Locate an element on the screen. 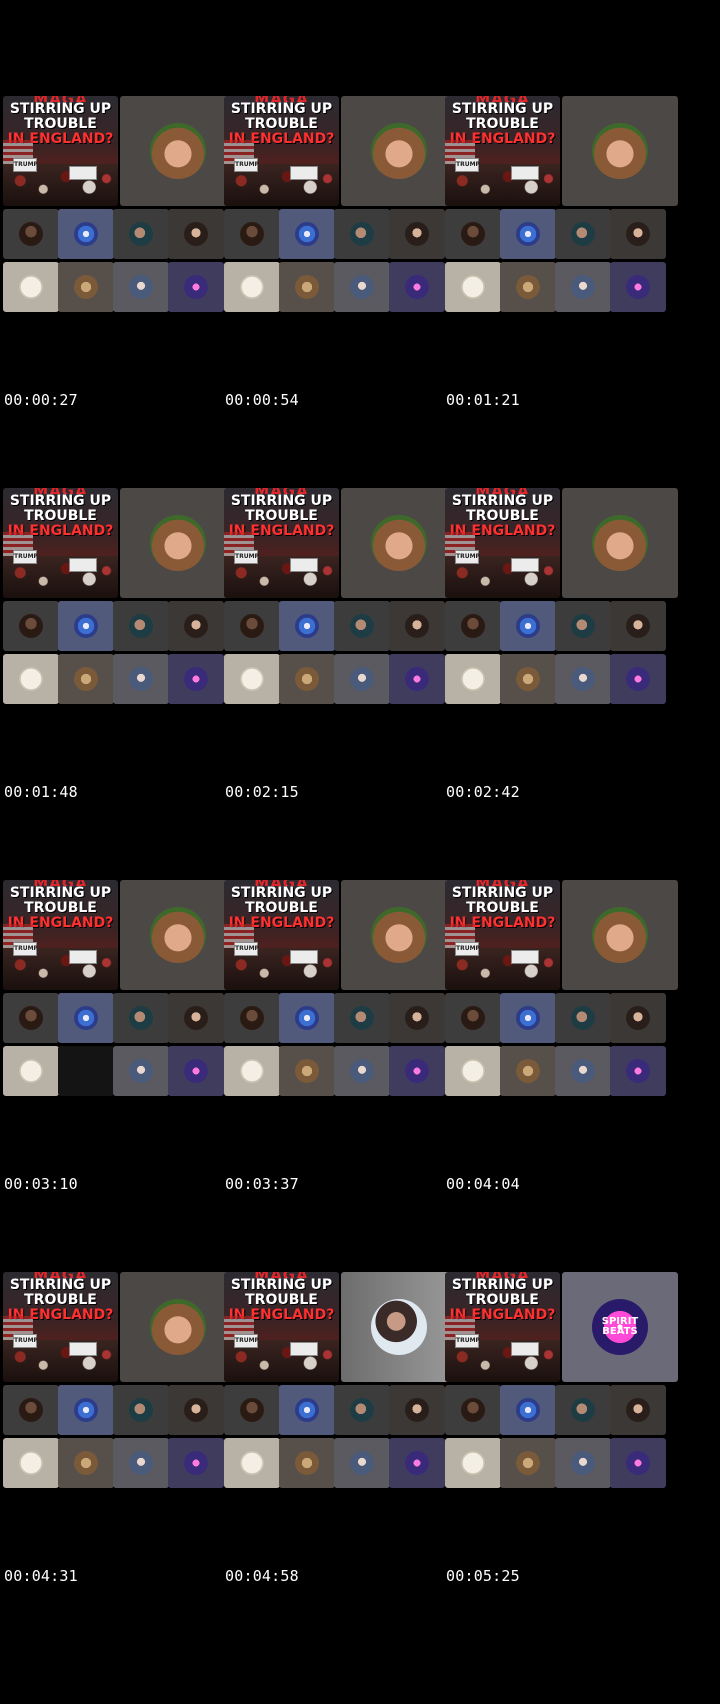 The height and width of the screenshot is (1704, 720). active-speaker-tile: SPIRIT BEATS is located at coordinates (620, 1327).